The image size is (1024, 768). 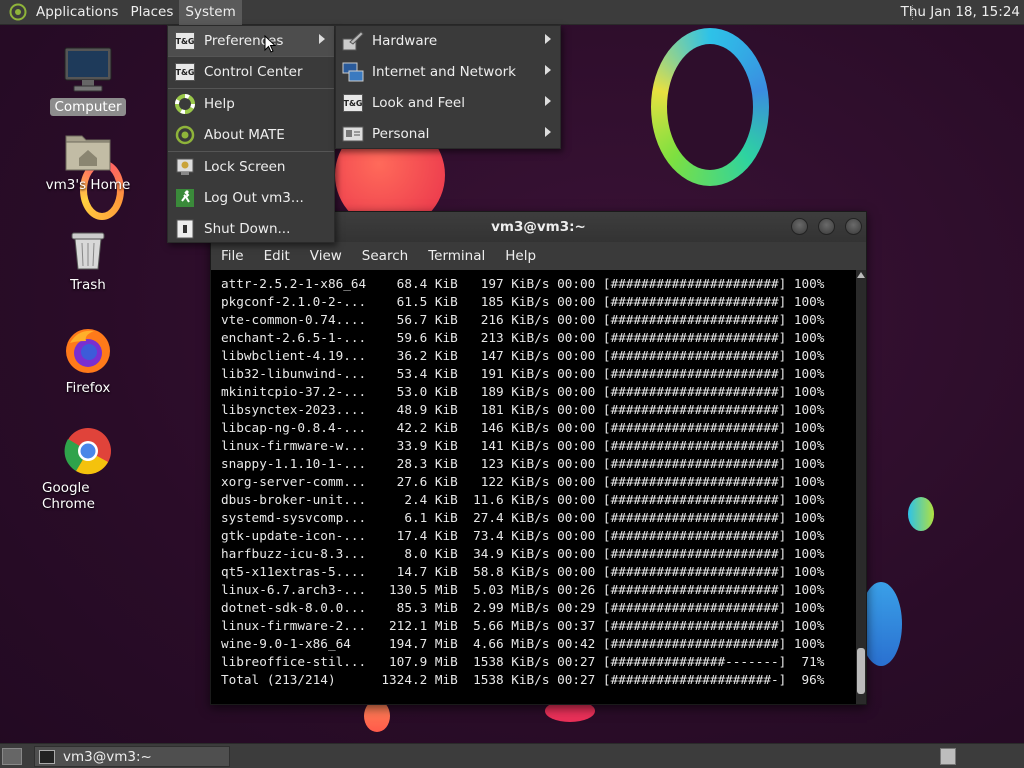 What do you see at coordinates (88, 69) in the screenshot?
I see `computer-icon` at bounding box center [88, 69].